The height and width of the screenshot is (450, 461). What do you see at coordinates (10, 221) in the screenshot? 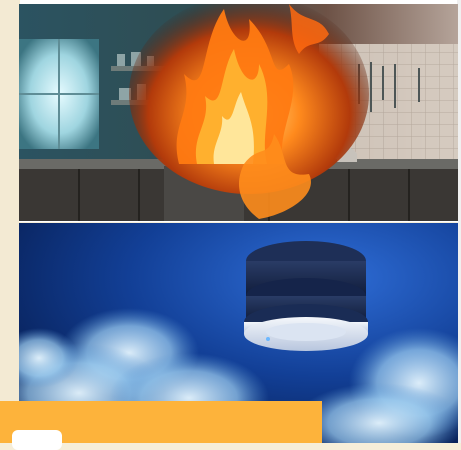
I see `left-margin` at bounding box center [10, 221].